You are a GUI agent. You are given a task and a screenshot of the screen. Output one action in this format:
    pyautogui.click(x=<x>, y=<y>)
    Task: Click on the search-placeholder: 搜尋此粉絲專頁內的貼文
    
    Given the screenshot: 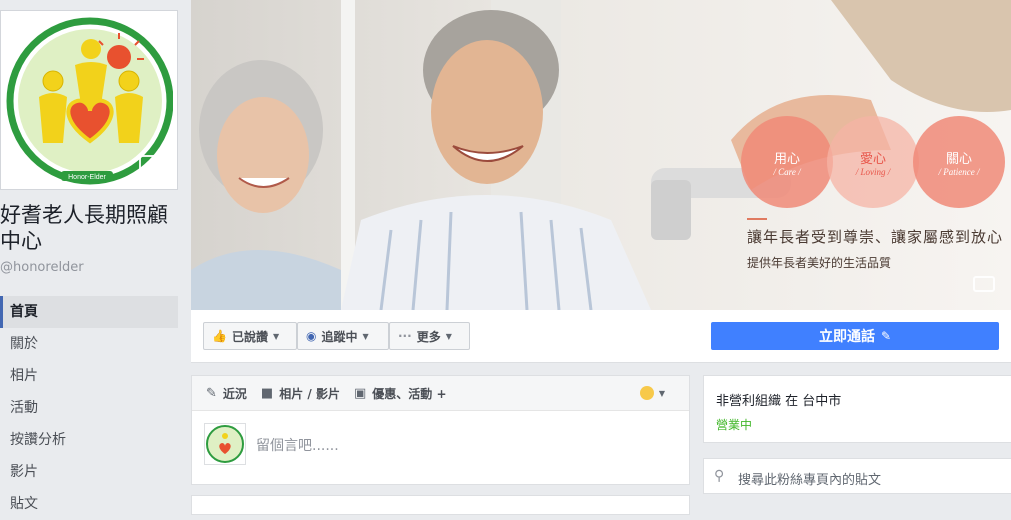 What is the action you would take?
    pyautogui.click(x=810, y=480)
    